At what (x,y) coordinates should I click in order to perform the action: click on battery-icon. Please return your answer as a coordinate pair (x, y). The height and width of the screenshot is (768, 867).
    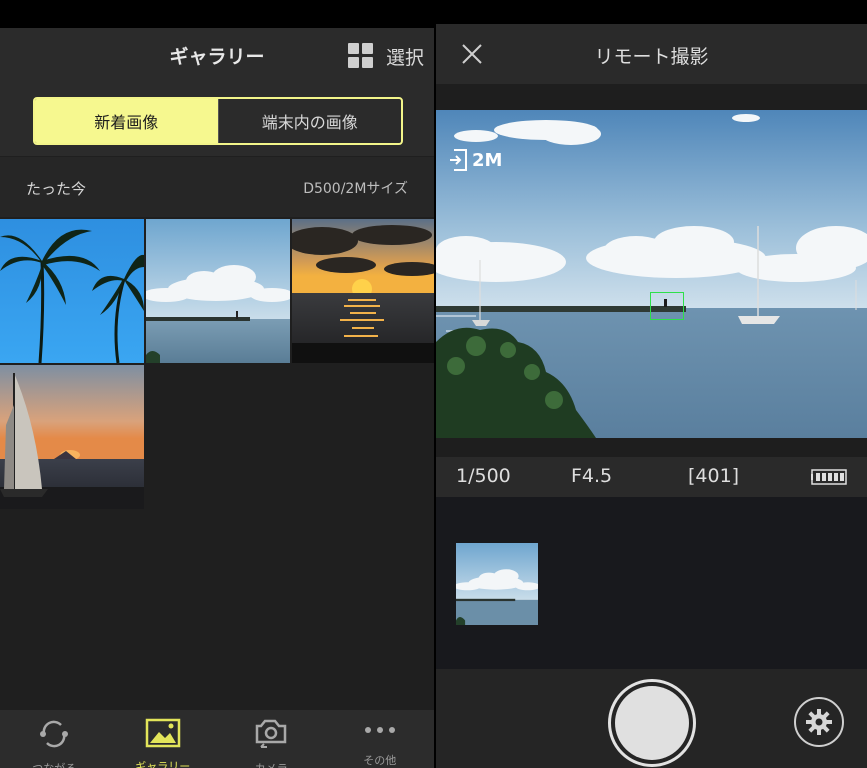
    Looking at the image, I should click on (829, 477).